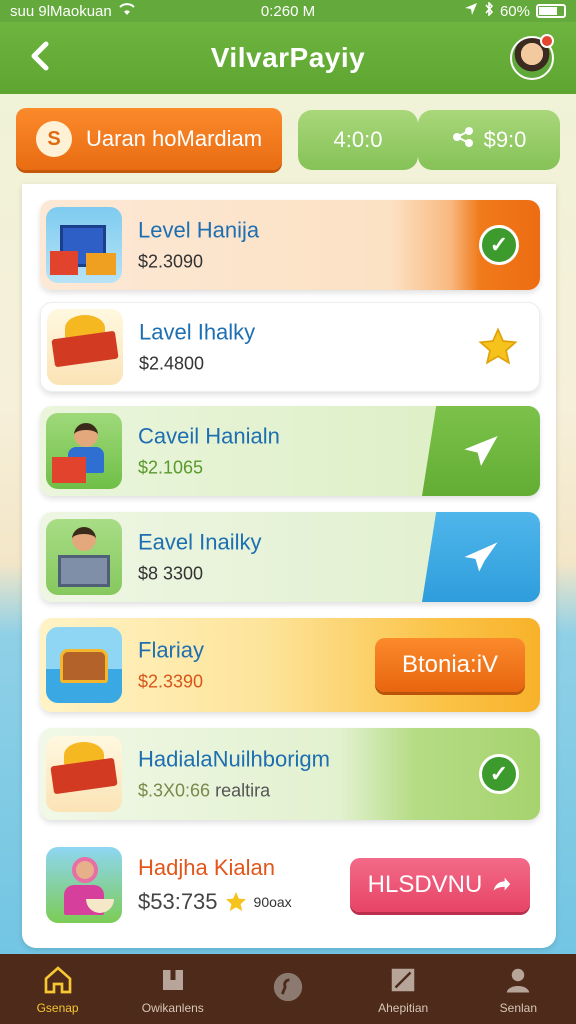 The image size is (576, 1024). What do you see at coordinates (172, 1008) in the screenshot?
I see `nav-label: Owikanlens` at bounding box center [172, 1008].